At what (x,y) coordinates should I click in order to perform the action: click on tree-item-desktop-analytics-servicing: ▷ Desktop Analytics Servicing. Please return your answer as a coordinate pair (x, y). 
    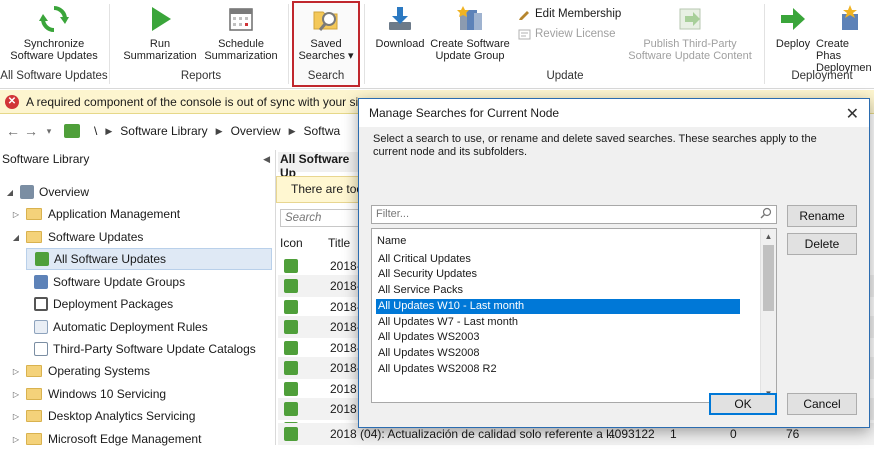
    Looking at the image, I should click on (102, 416).